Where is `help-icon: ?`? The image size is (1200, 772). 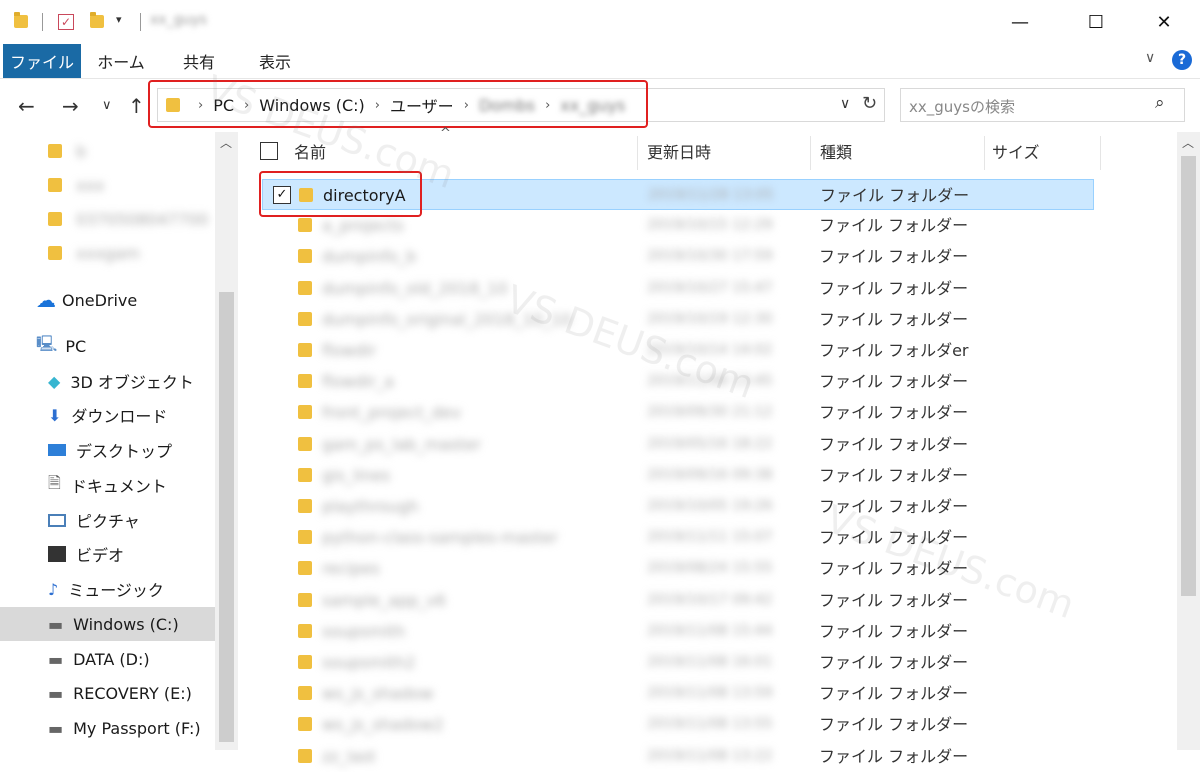
help-icon: ? is located at coordinates (1182, 60).